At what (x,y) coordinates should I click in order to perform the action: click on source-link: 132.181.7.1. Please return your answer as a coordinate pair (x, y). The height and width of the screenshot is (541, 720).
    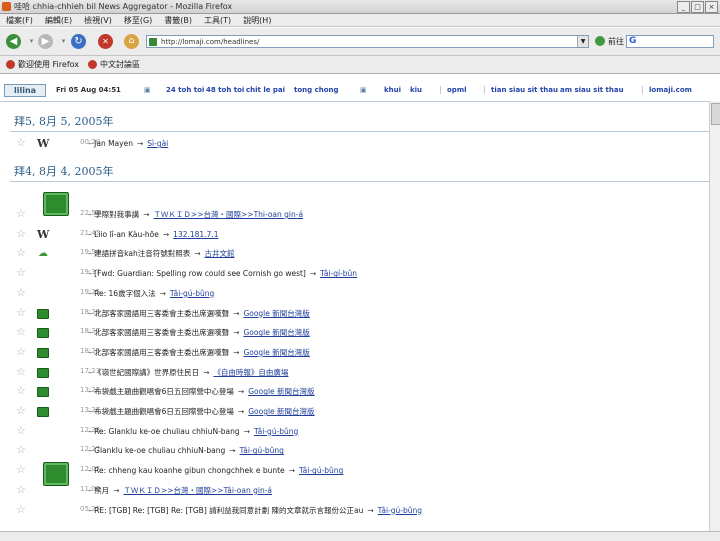
    Looking at the image, I should click on (195, 234).